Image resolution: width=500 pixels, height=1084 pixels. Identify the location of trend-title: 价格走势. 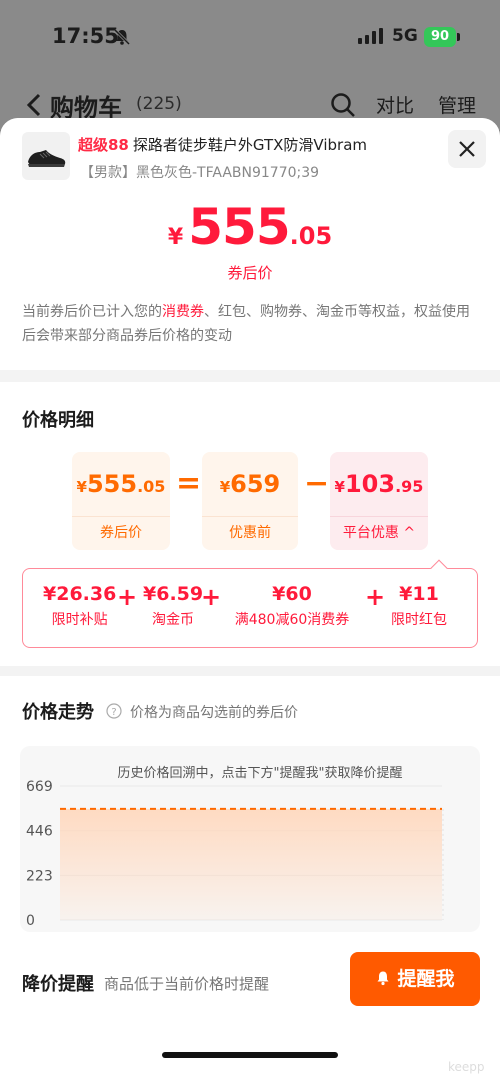
(58, 712).